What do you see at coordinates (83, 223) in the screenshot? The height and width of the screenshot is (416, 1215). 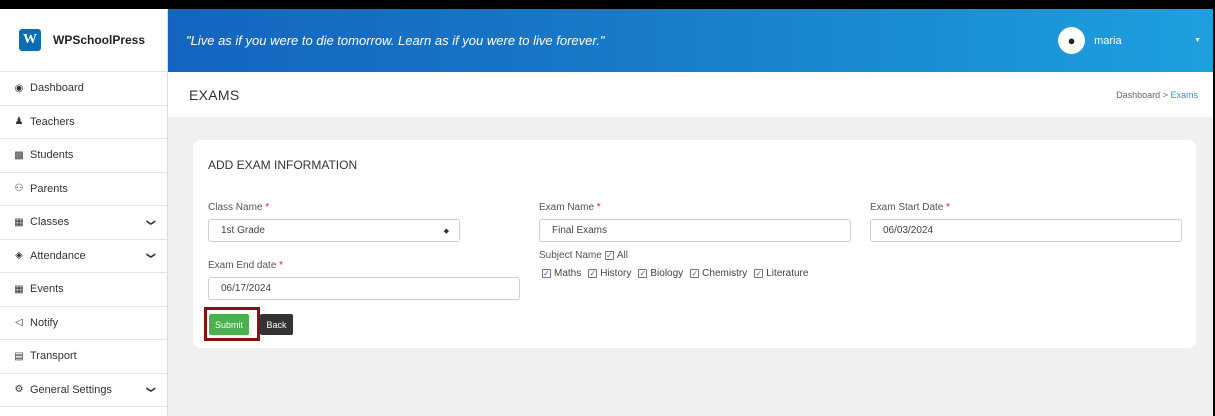 I see `sidebar-item-classes: ▦ Classes ❯` at bounding box center [83, 223].